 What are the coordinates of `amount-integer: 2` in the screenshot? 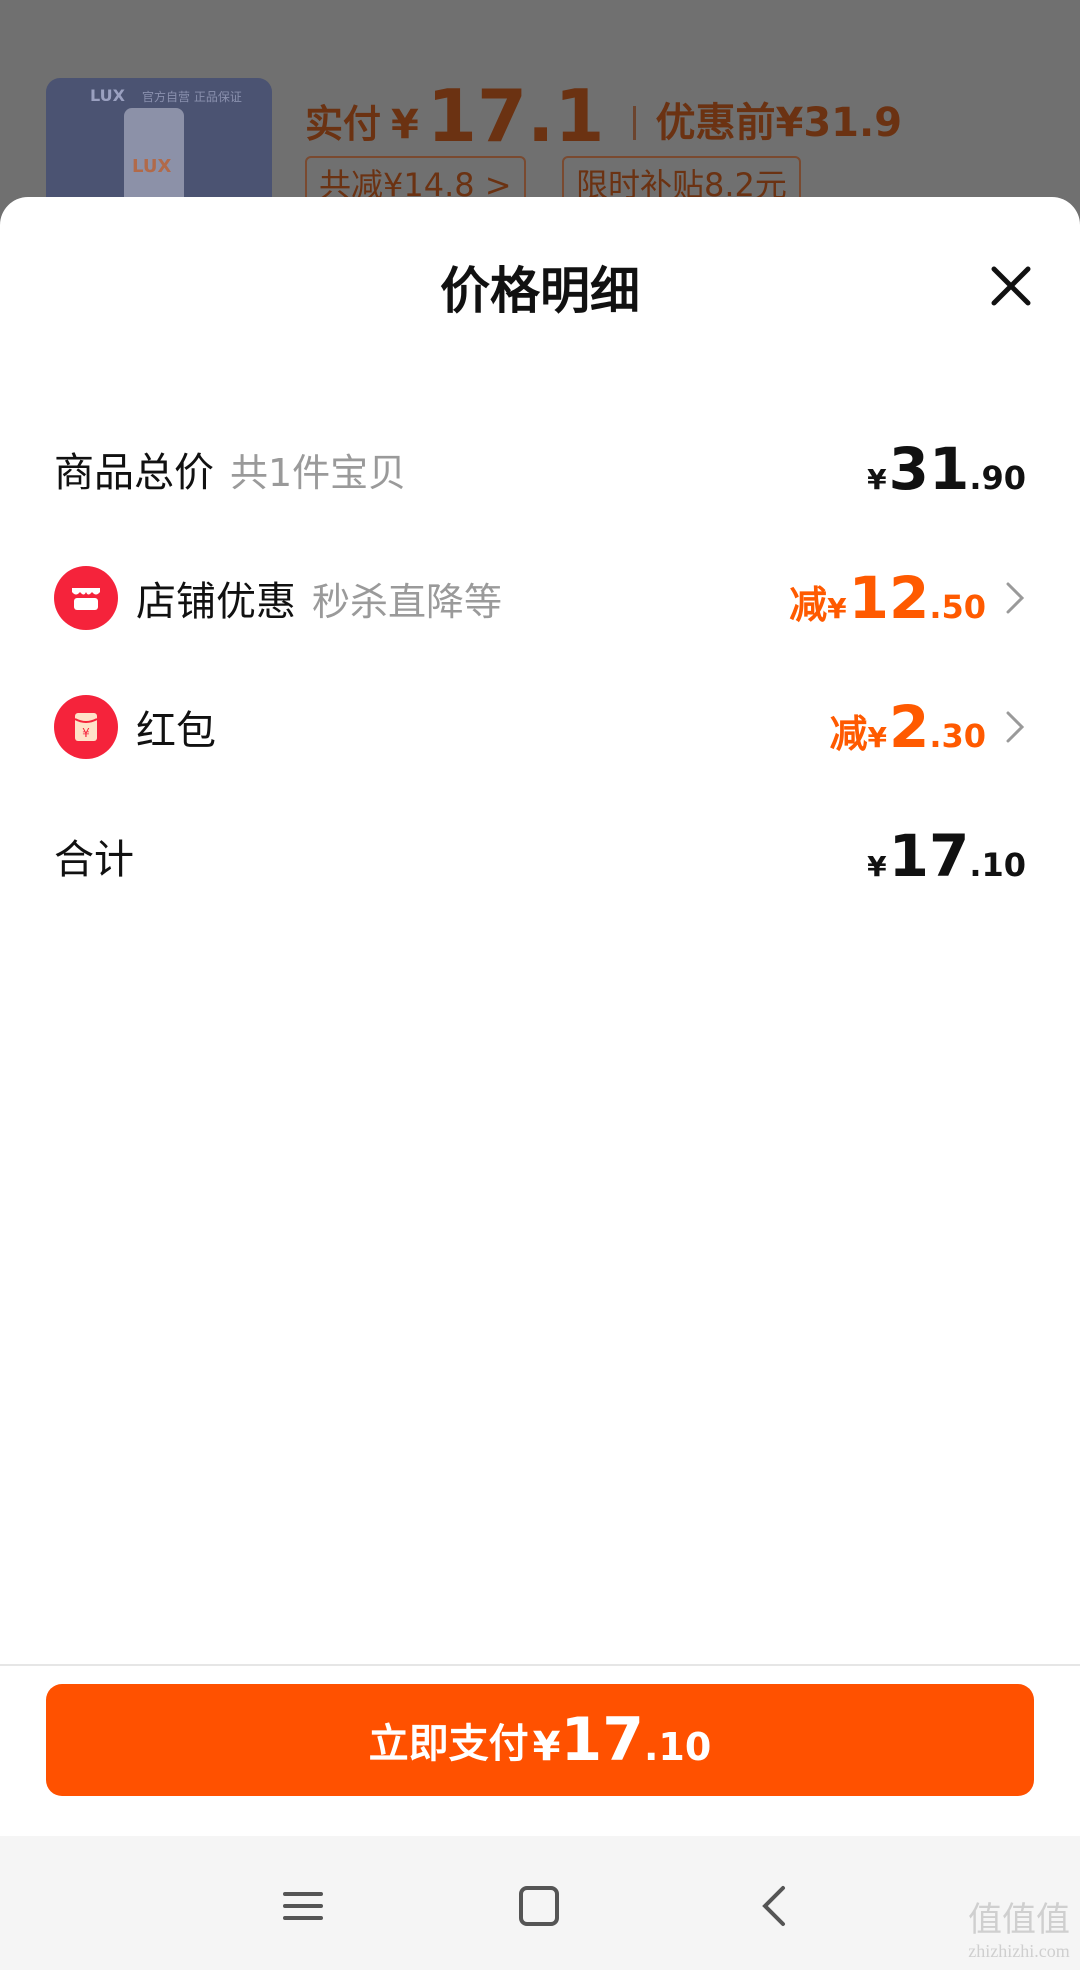 It's located at (909, 727).